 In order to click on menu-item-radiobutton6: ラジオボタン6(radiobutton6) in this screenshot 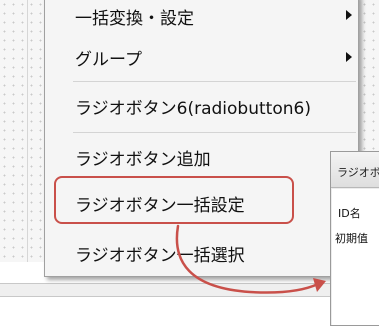, I will do `click(201, 106)`.